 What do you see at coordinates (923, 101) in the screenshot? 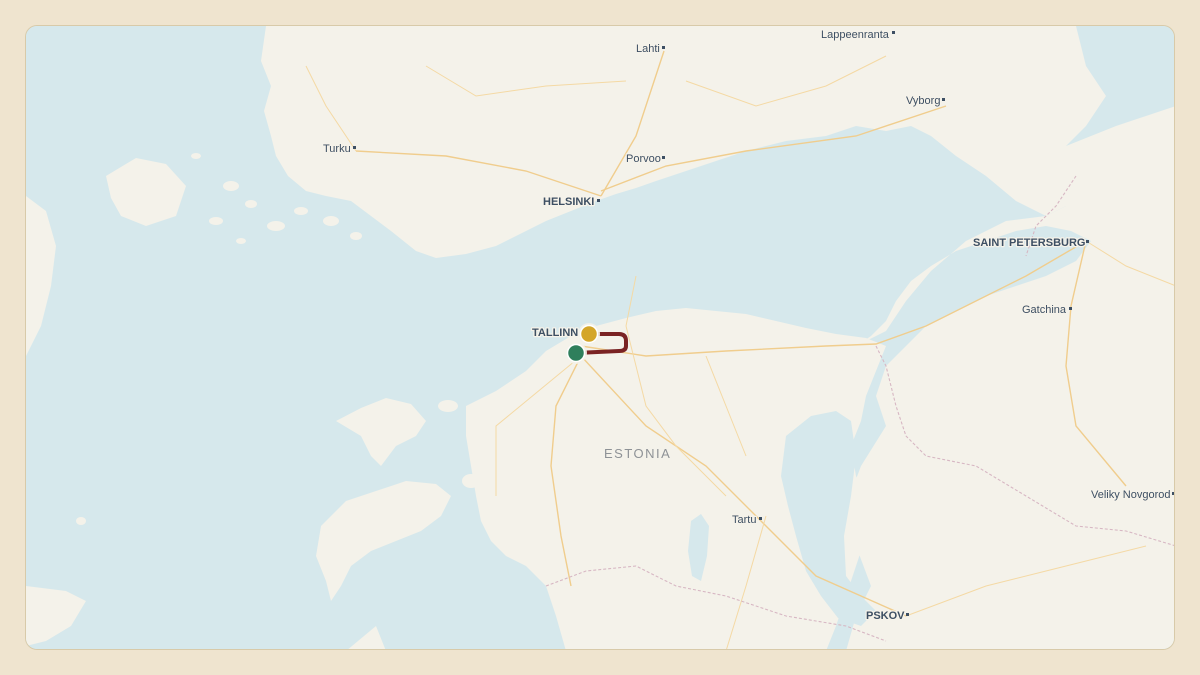
I see `city-label-vyborg: Vyborg` at bounding box center [923, 101].